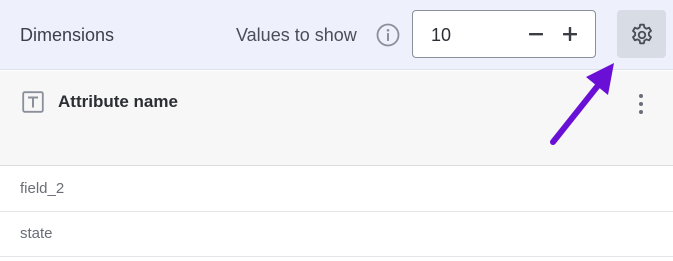  Describe the element at coordinates (570, 34) in the screenshot. I see `plus-icon` at that location.